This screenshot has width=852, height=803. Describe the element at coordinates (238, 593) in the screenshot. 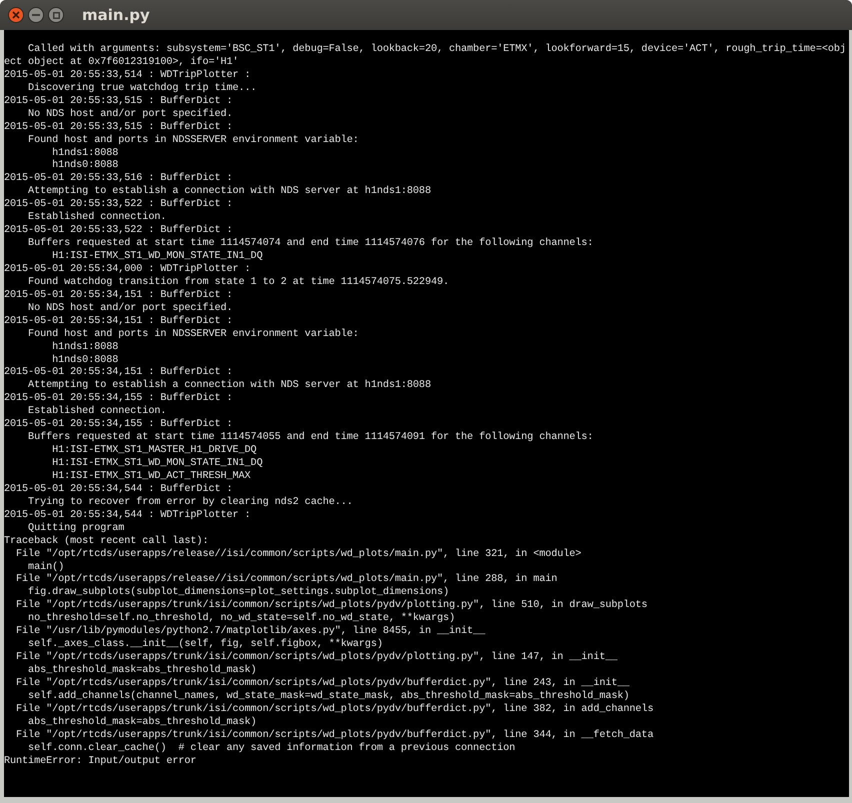

I see `terminal-line: fig.draw_subplots(subplot_dimensions=plot_settings.subplot_dimensions)` at that location.